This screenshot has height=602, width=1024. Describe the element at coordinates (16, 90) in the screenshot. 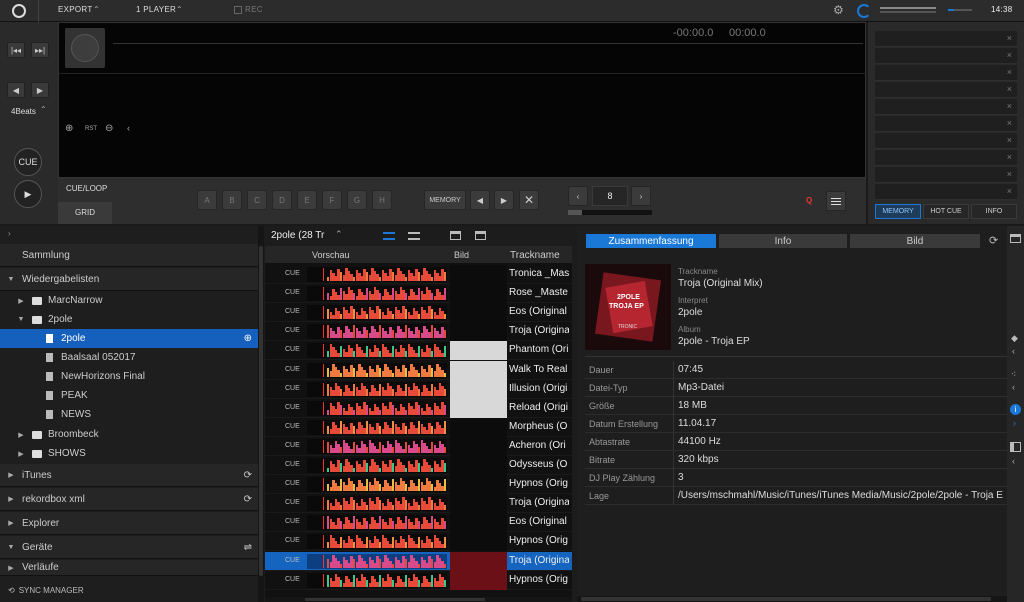

I see `beatjump-back-button: ◀` at that location.